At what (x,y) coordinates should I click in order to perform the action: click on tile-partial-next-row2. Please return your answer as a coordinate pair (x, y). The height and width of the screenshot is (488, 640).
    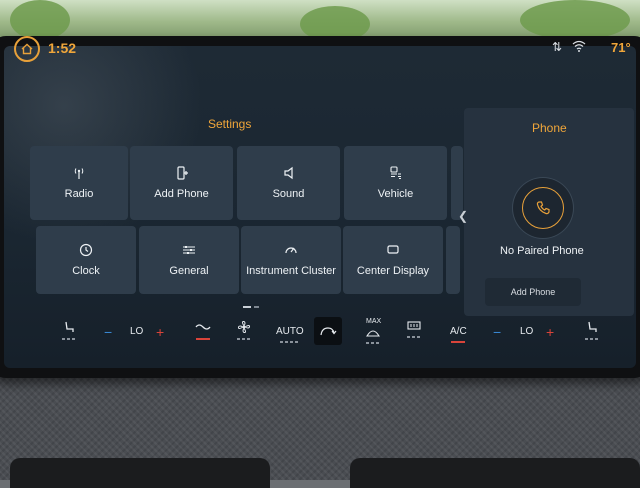
    Looking at the image, I should click on (453, 260).